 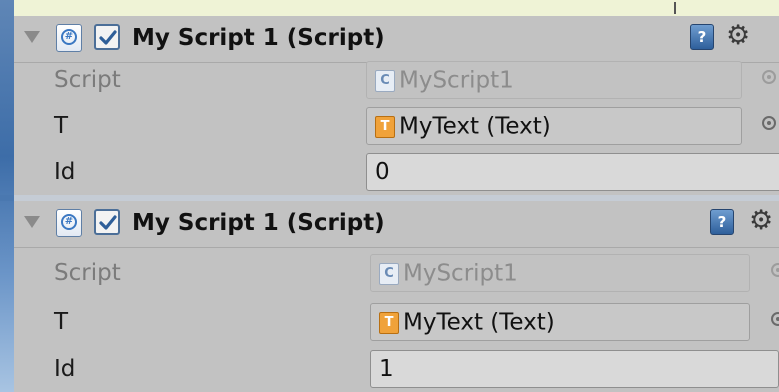 I want to click on field-row-id: Id 0, so click(x=396, y=172).